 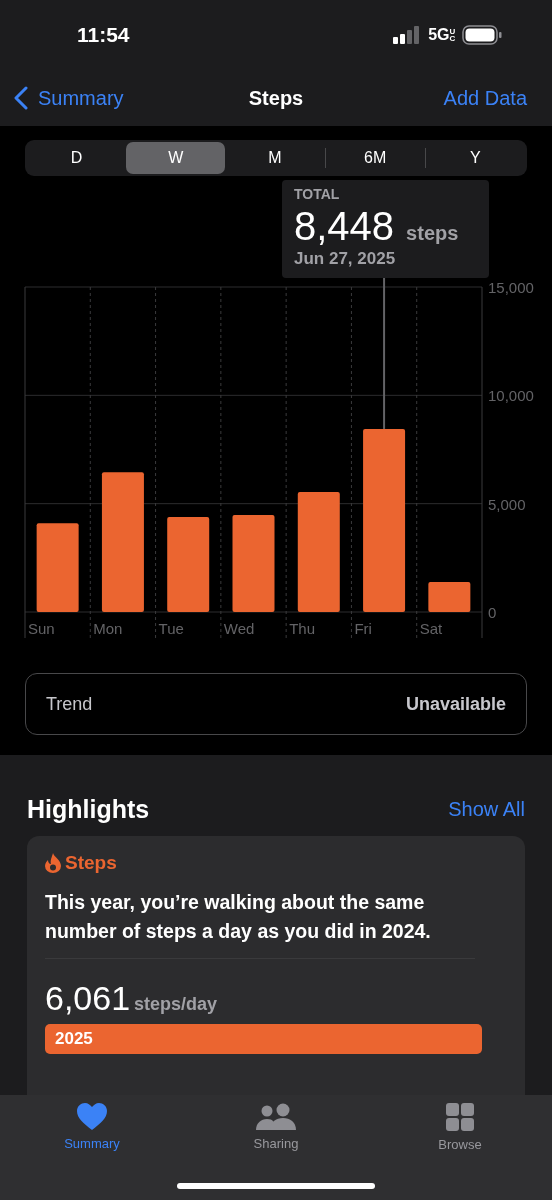 I want to click on tooltip-value: 8,448, so click(x=344, y=226).